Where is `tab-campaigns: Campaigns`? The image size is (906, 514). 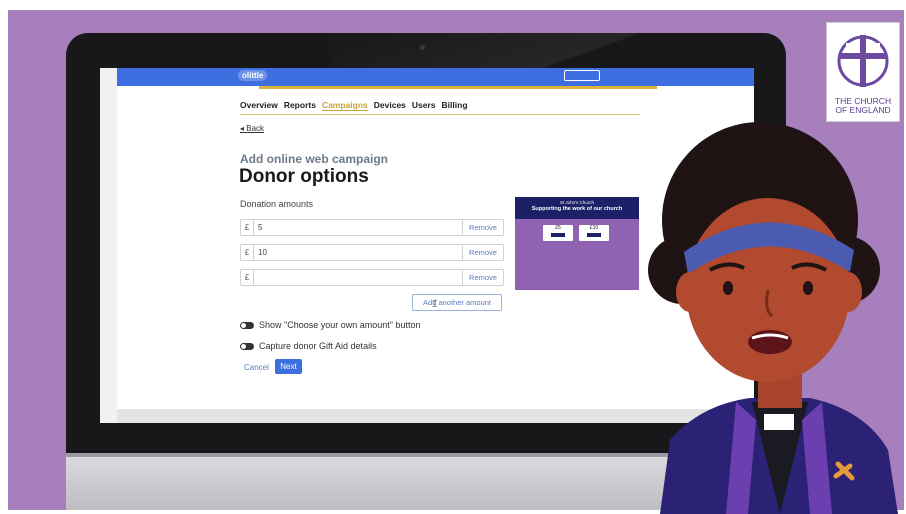
tab-campaigns: Campaigns is located at coordinates (344, 105).